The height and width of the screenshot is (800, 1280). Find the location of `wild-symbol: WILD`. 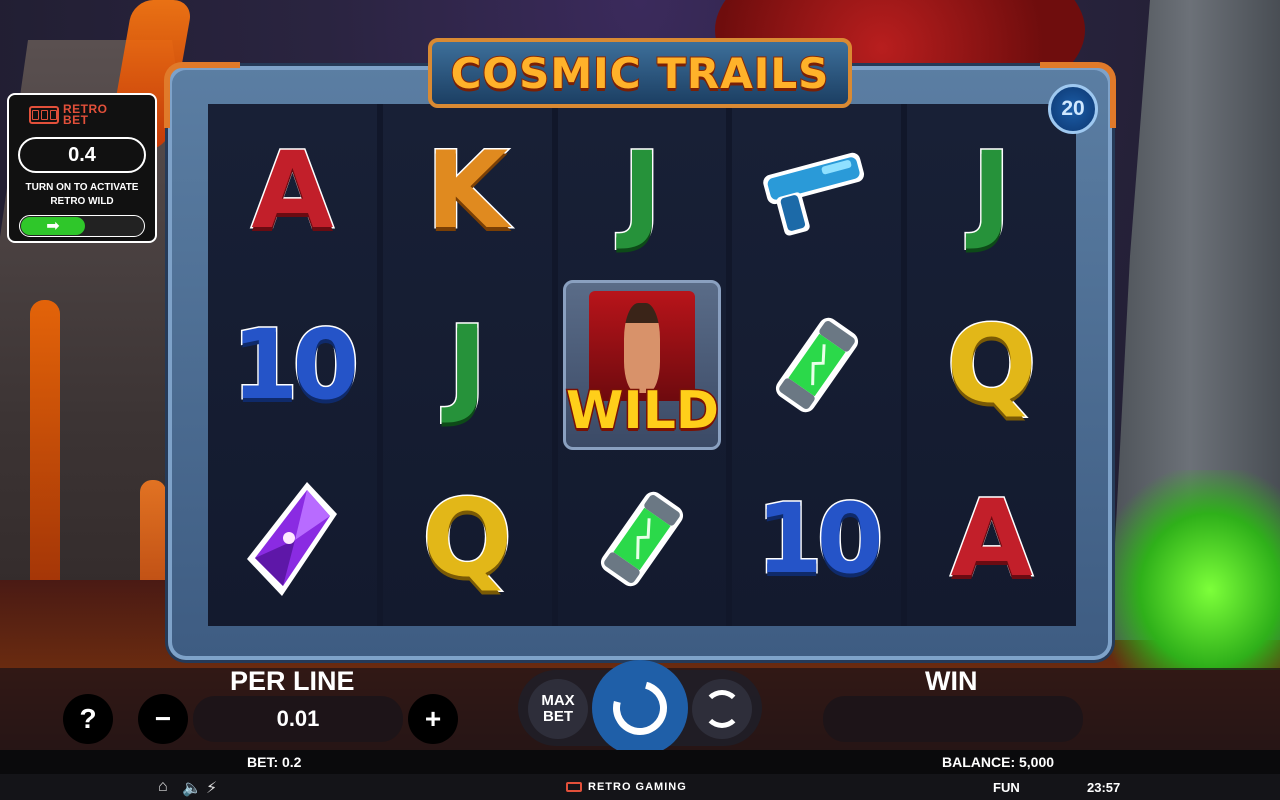

wild-symbol: WILD is located at coordinates (641, 365).